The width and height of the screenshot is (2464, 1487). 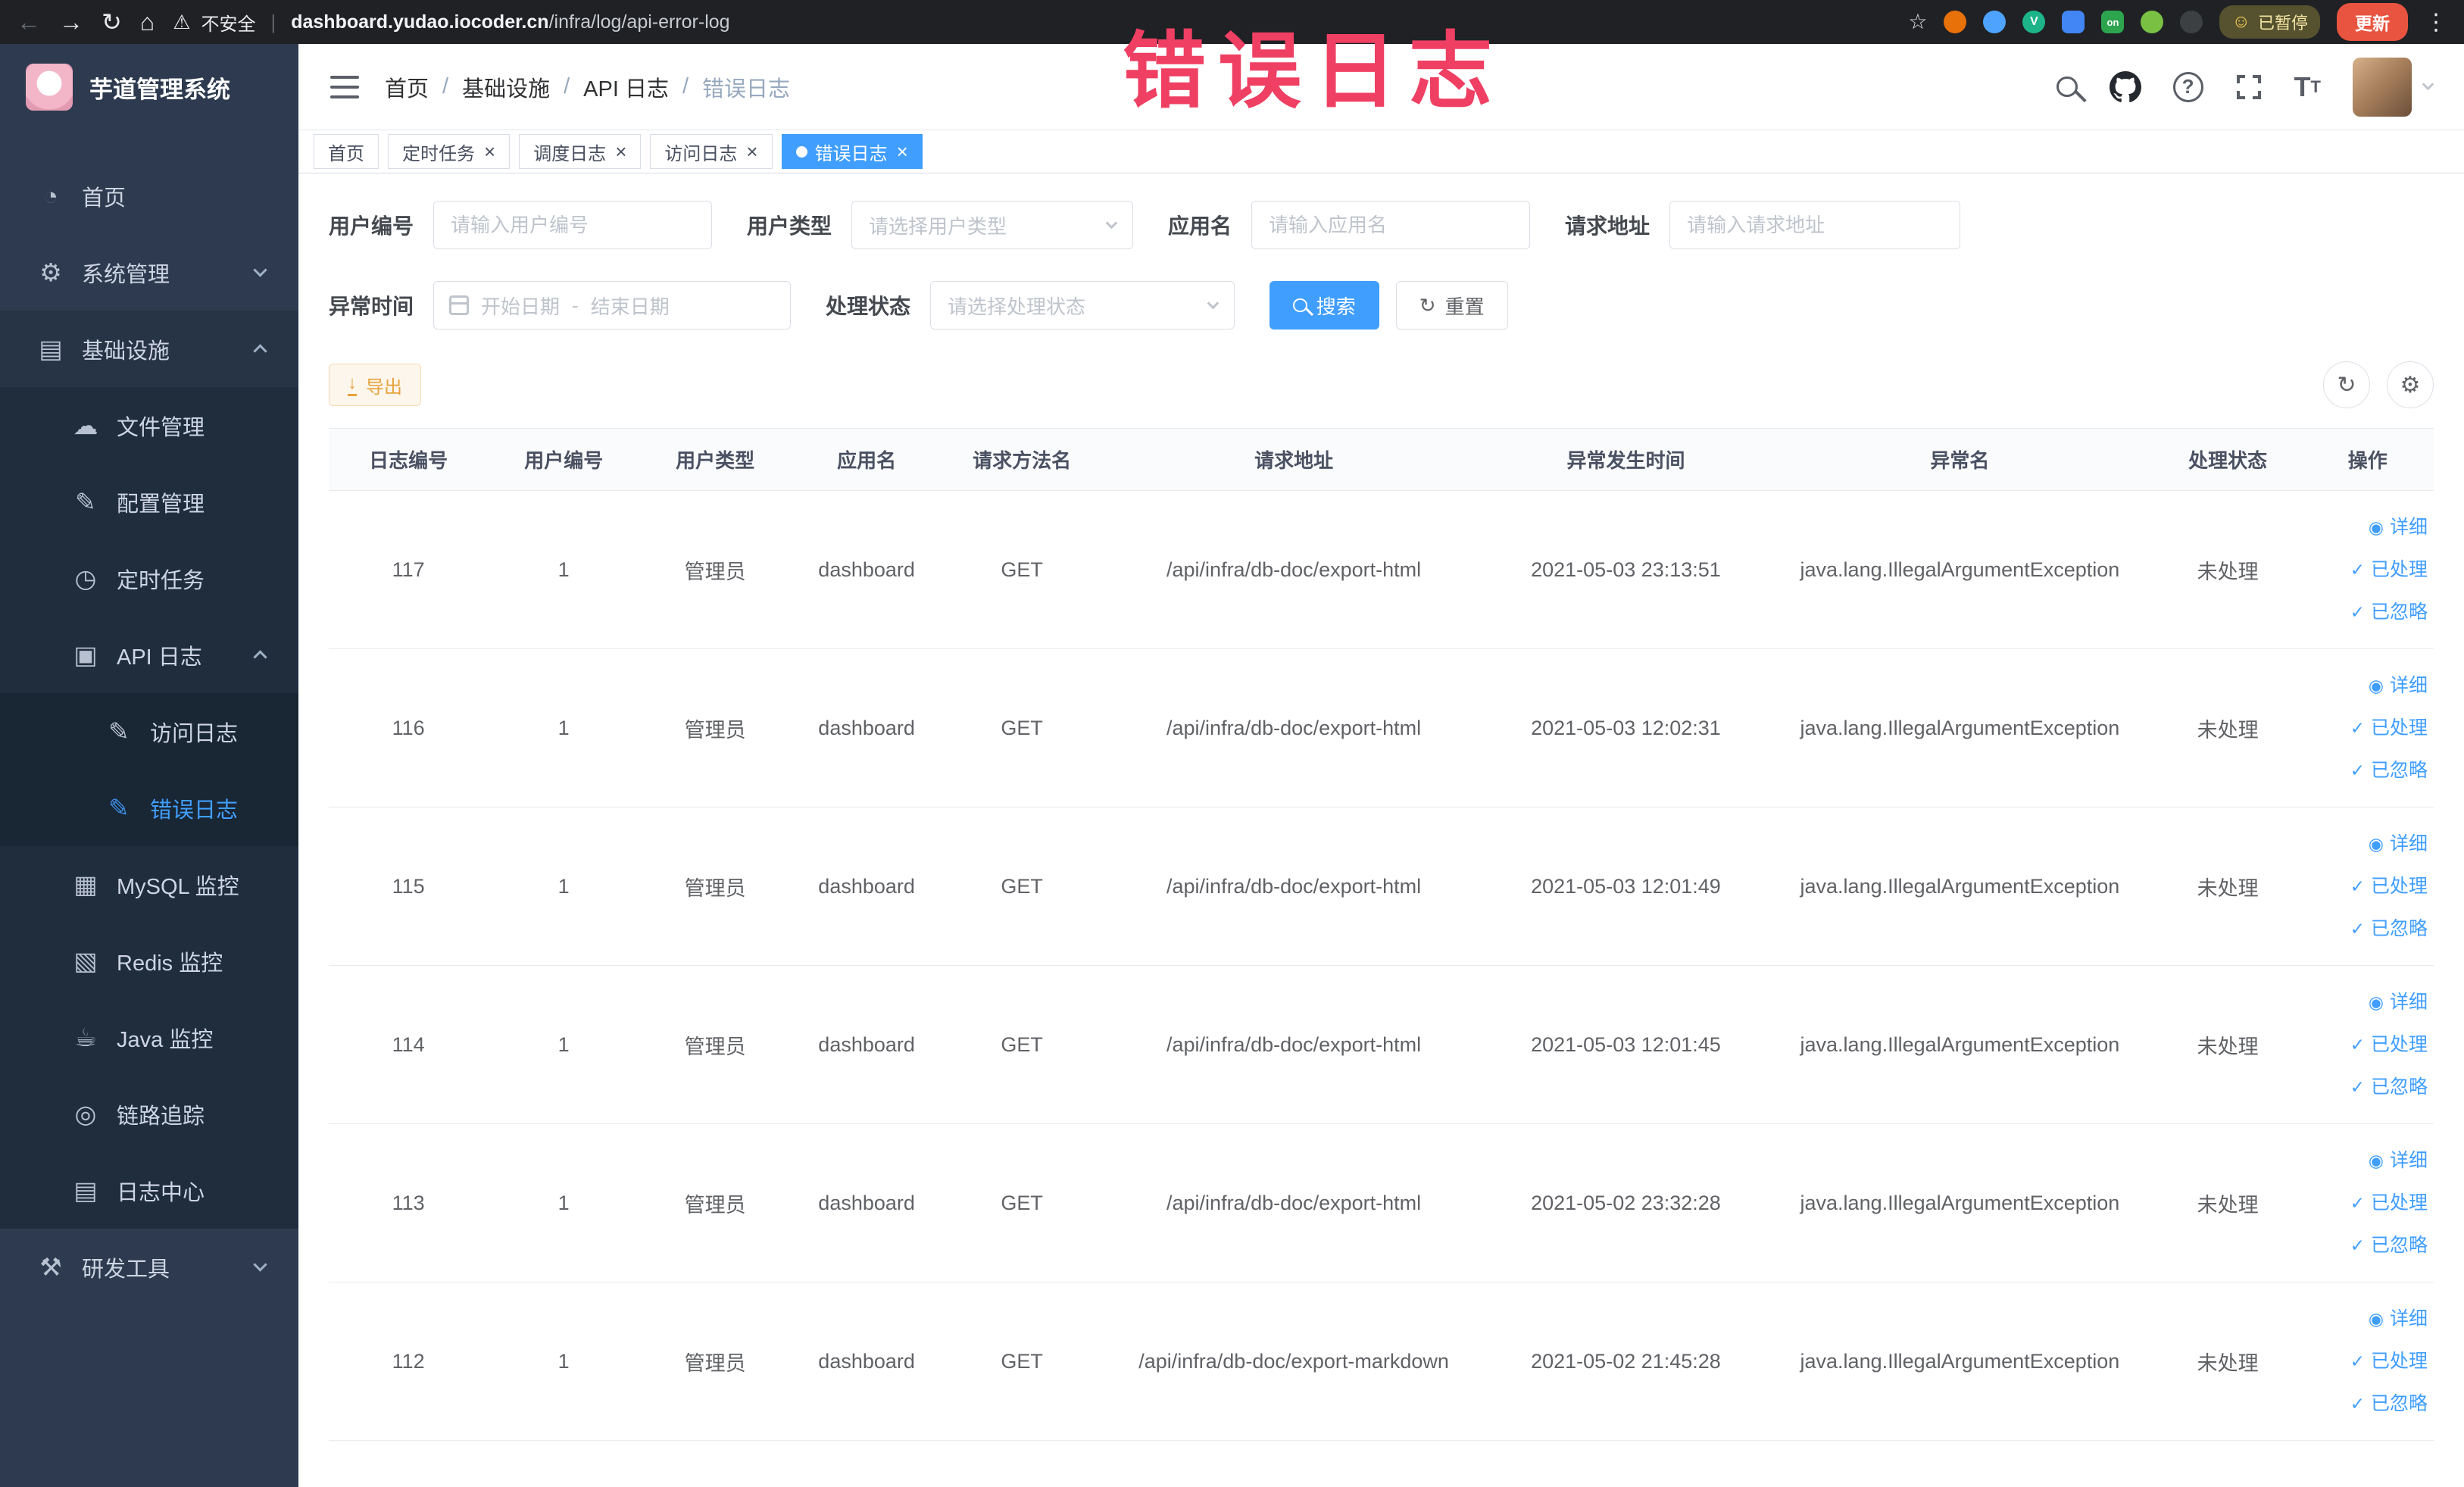 I want to click on search-button: 搜索, so click(x=1324, y=305).